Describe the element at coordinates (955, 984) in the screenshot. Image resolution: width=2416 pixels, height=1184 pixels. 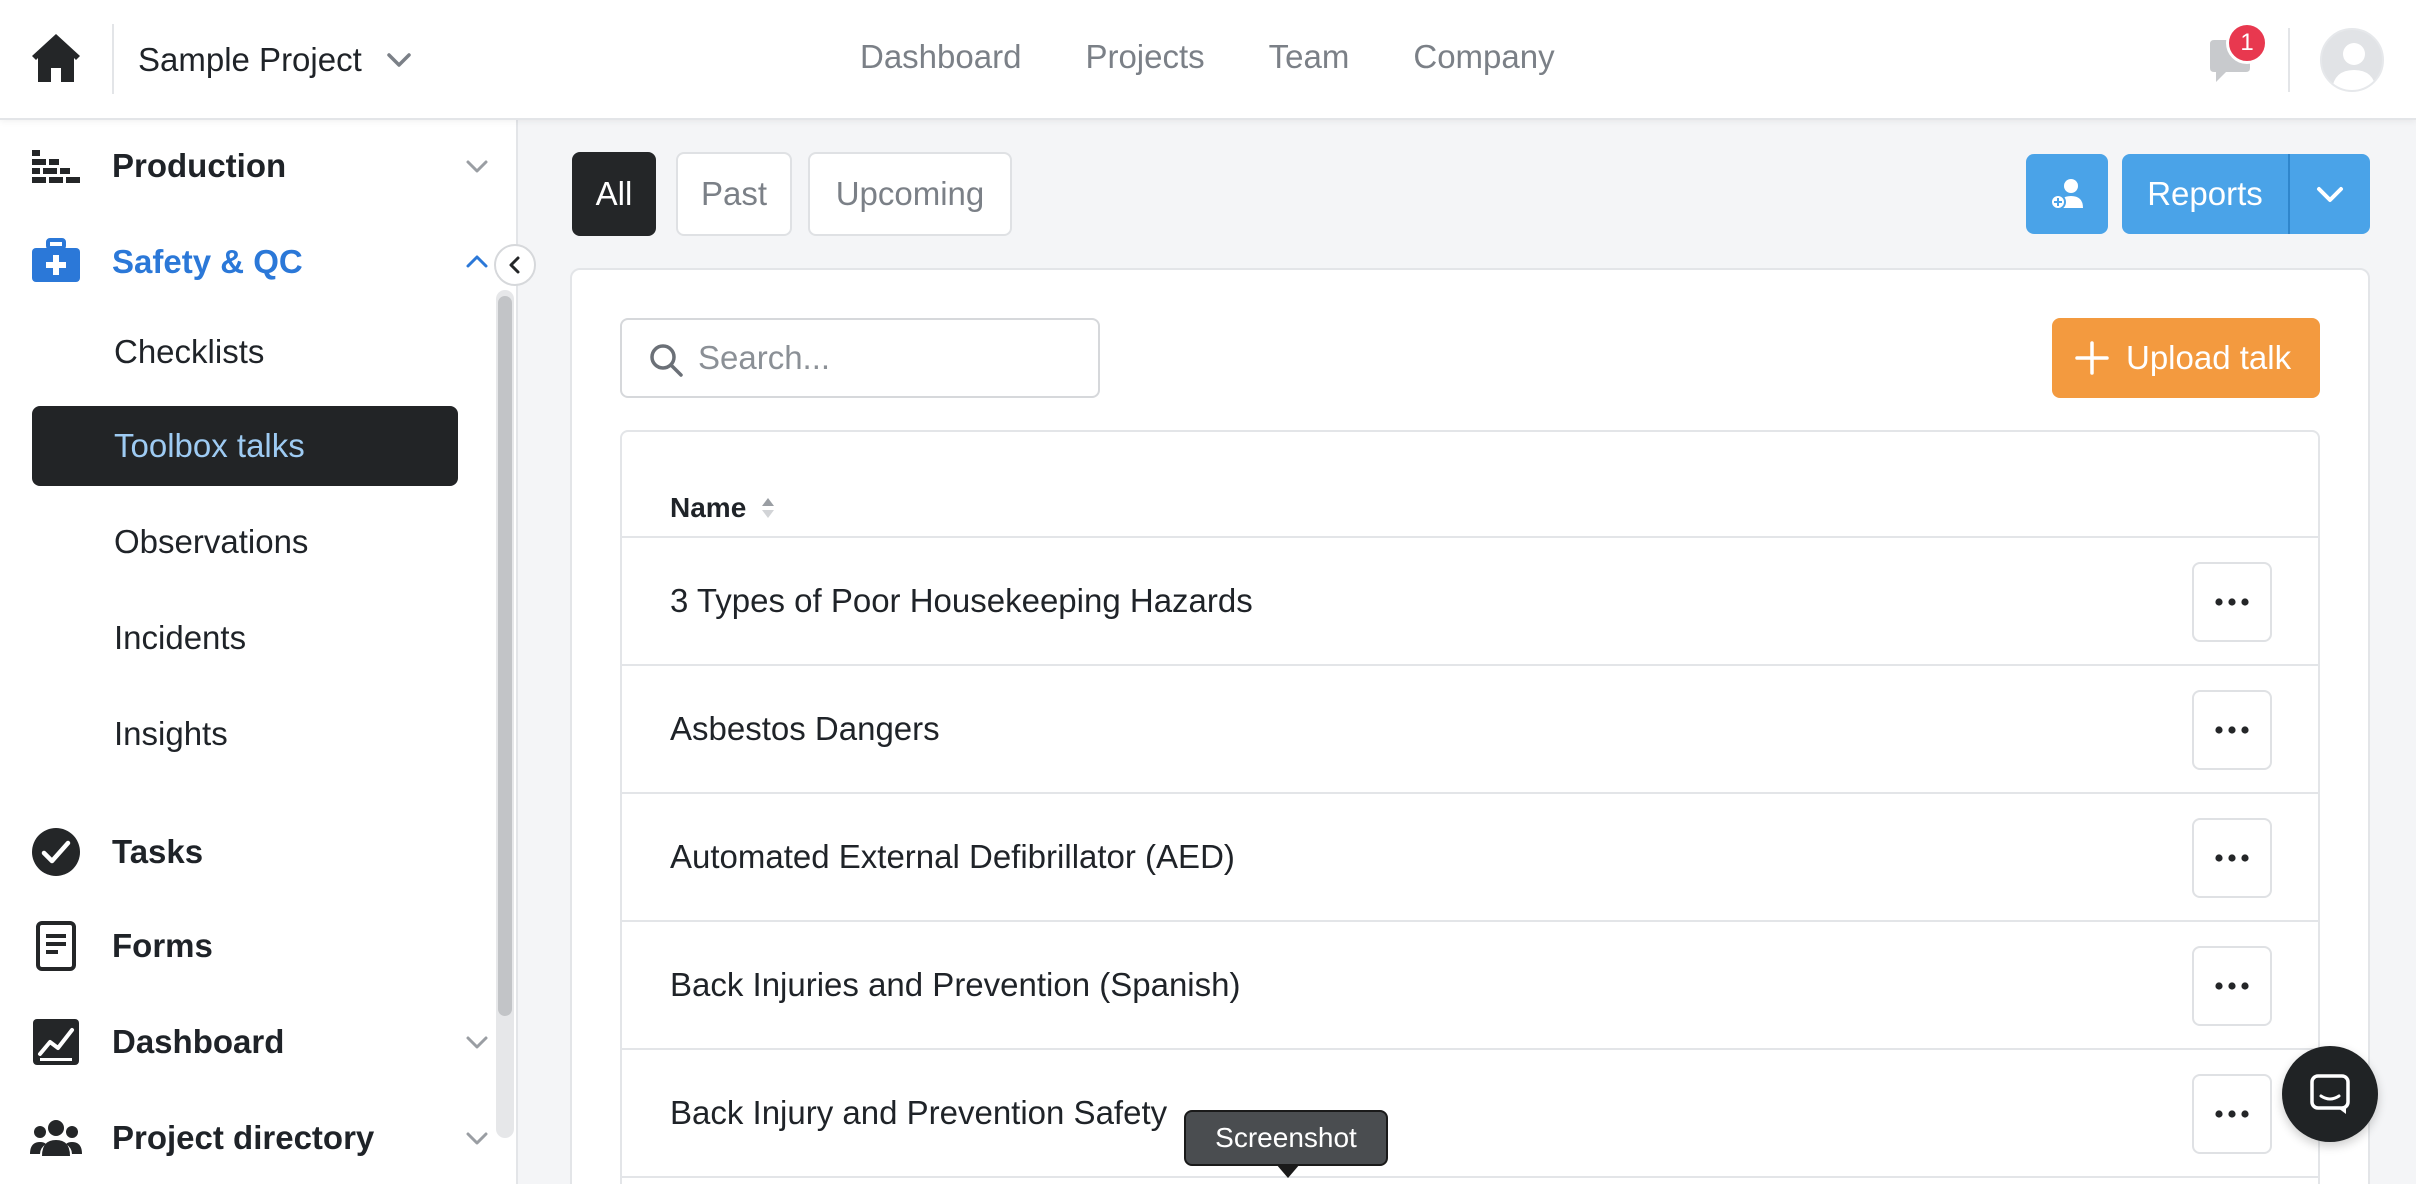
I see `talk-name: Back Injuries and Prevention (Spanish)` at that location.